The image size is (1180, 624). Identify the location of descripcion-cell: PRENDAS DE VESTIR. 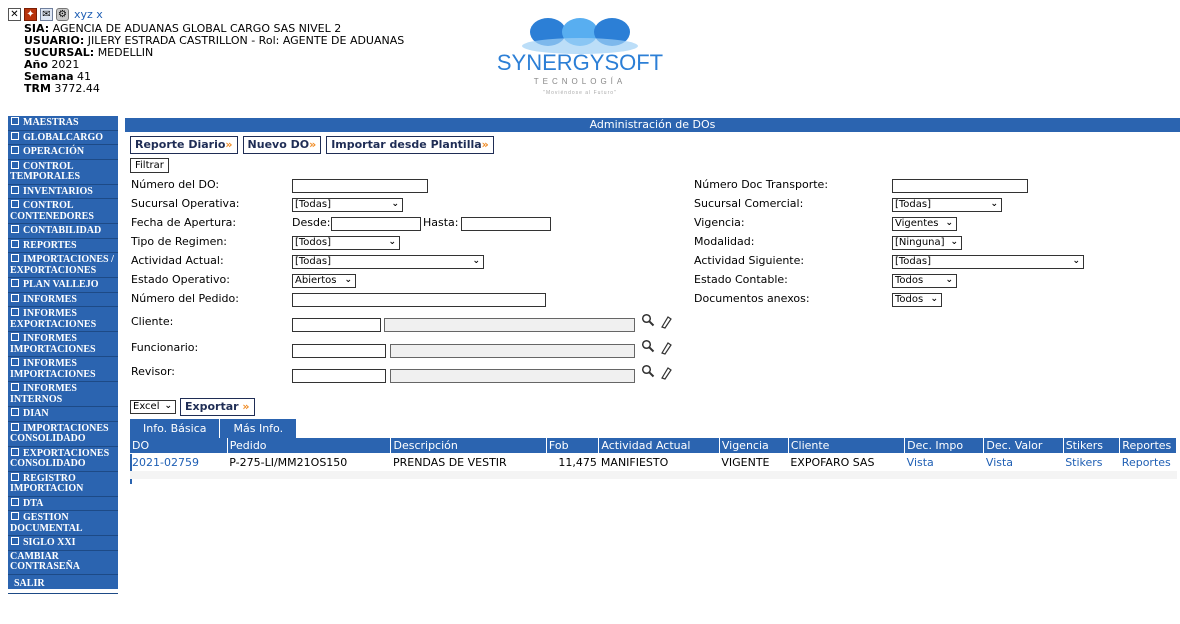
(449, 462).